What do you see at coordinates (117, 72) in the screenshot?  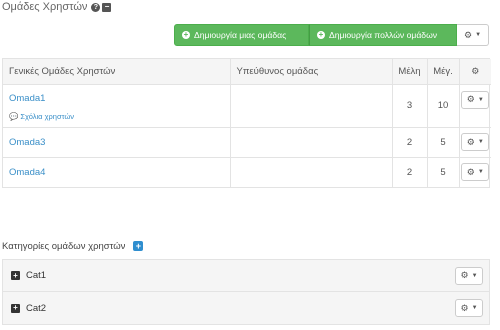 I see `column-header-name: Γενικές Ομάδες Χρηστών` at bounding box center [117, 72].